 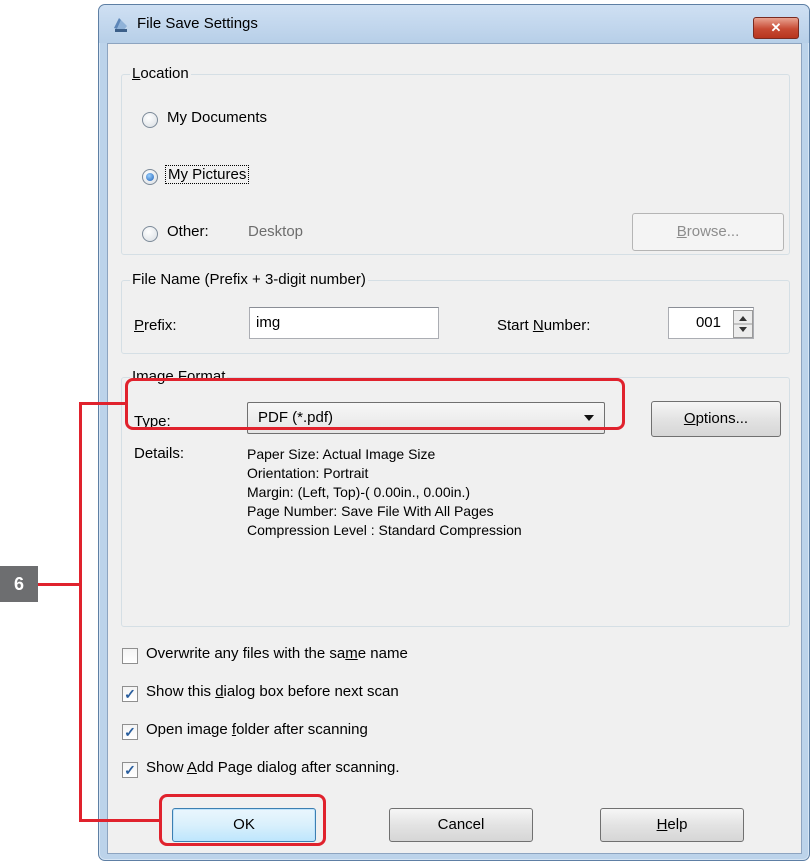 What do you see at coordinates (461, 825) in the screenshot?
I see `cancel-button: Cancel` at bounding box center [461, 825].